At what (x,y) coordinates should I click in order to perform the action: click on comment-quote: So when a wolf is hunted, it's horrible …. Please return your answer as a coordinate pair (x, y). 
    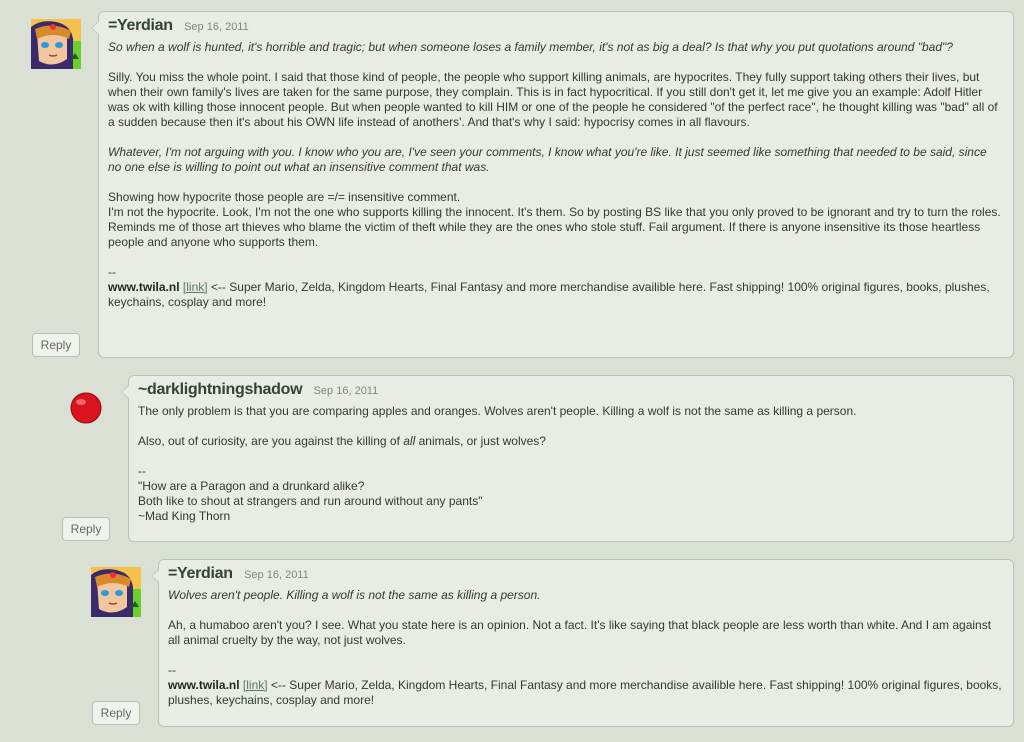
    Looking at the image, I should click on (530, 47).